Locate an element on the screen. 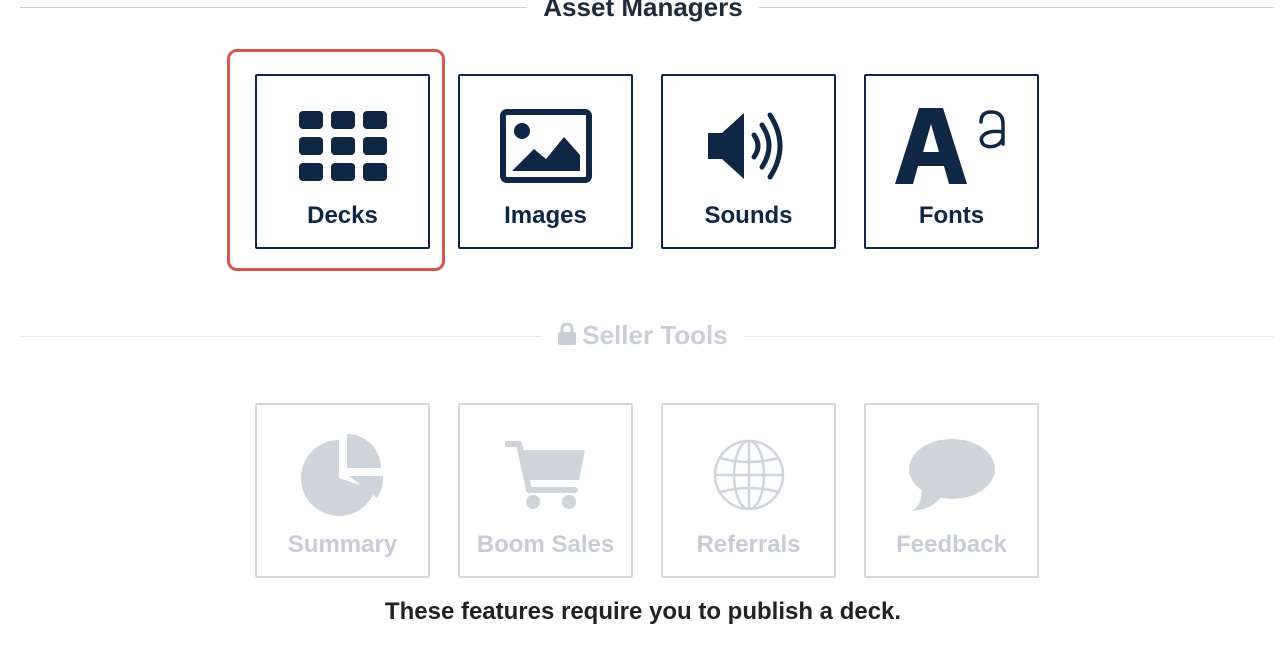  font-icon is located at coordinates (951, 146).